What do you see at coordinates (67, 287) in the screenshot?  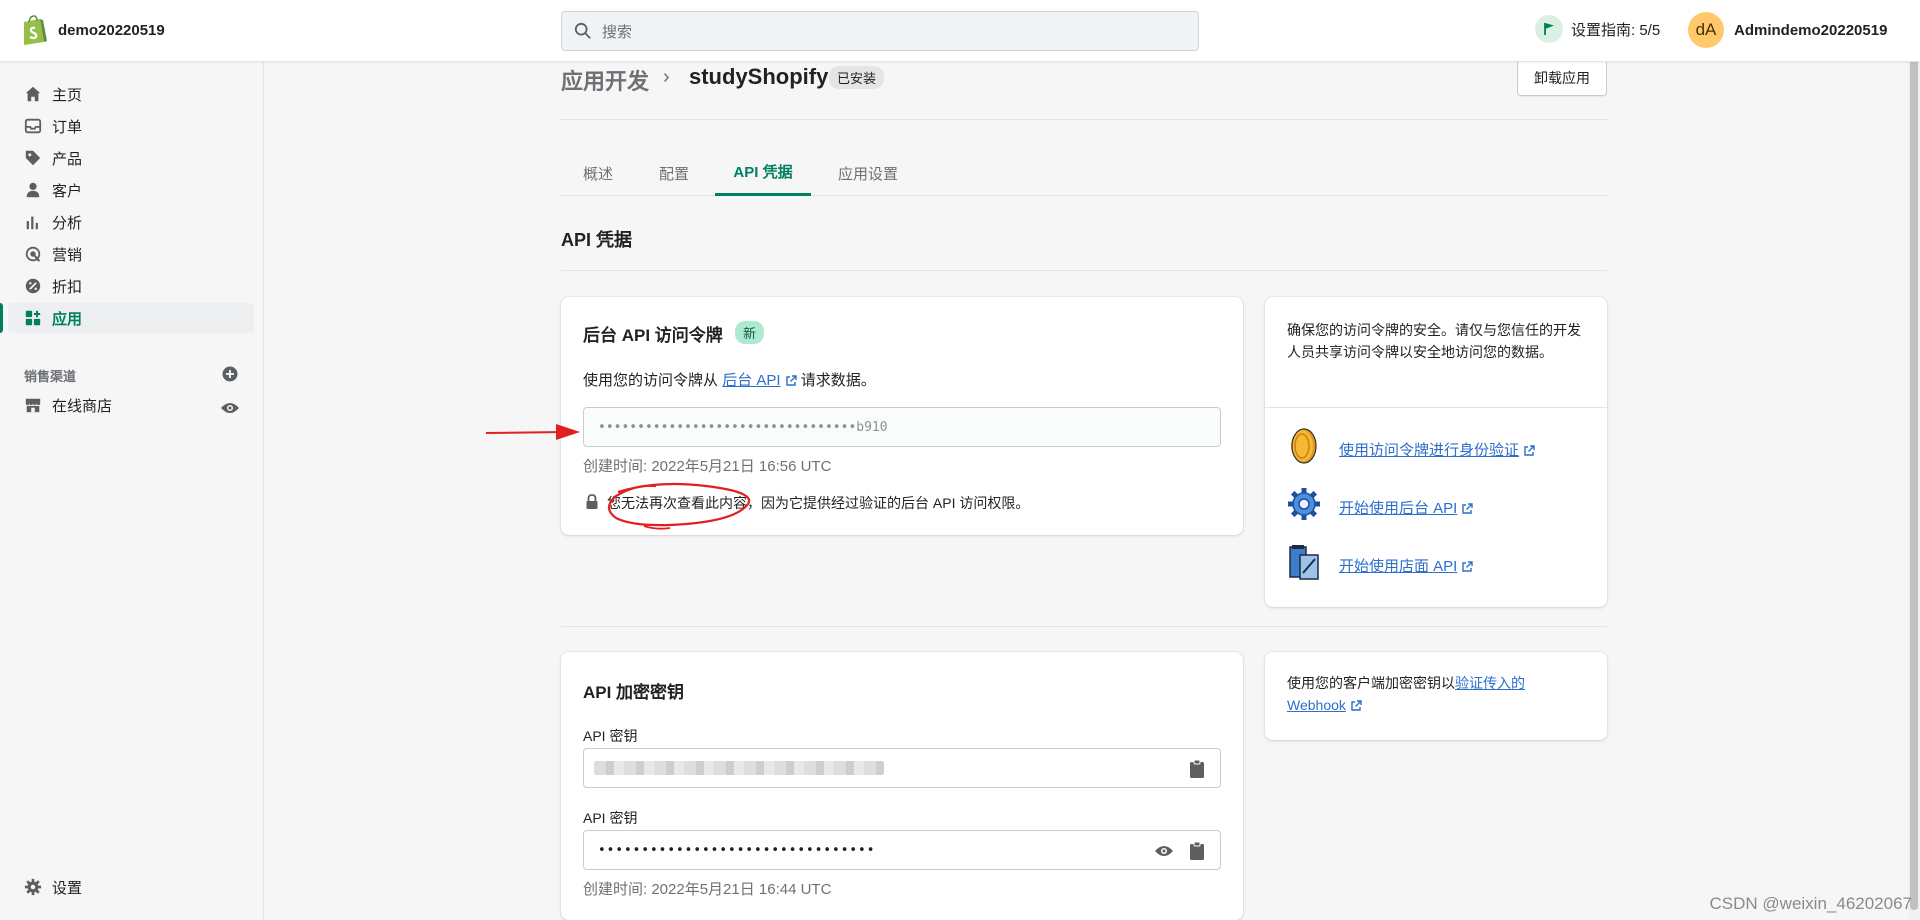 I see `sidebar-item-label: 折扣` at bounding box center [67, 287].